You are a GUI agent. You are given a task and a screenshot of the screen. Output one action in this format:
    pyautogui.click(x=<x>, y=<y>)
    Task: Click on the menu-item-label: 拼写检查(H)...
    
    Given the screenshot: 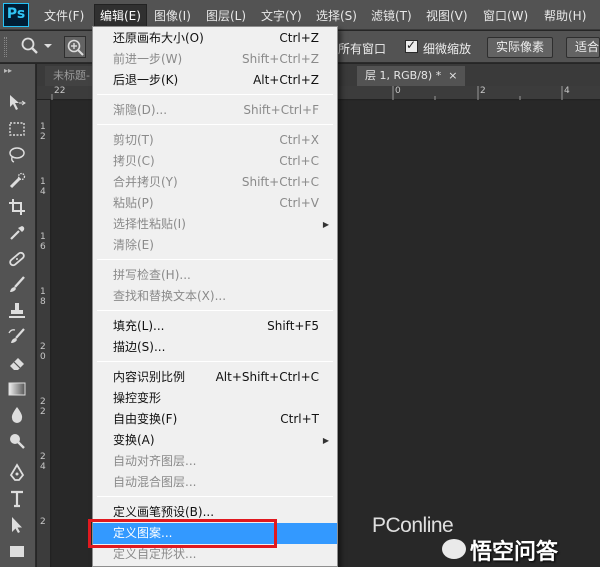 What is the action you would take?
    pyautogui.click(x=152, y=275)
    